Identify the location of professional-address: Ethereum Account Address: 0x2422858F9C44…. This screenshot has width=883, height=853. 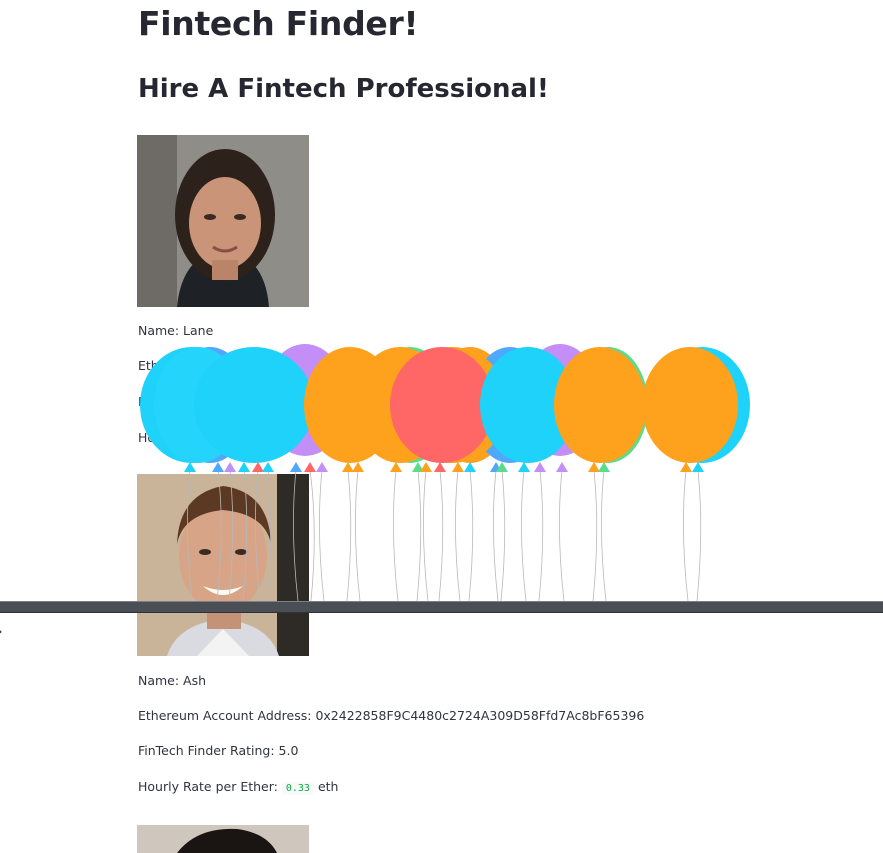
(391, 715).